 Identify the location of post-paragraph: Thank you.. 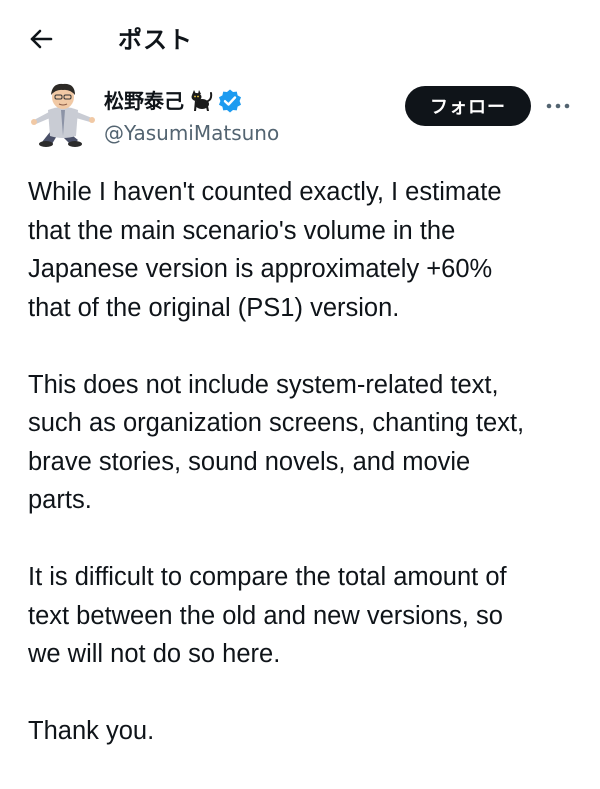
(91, 731).